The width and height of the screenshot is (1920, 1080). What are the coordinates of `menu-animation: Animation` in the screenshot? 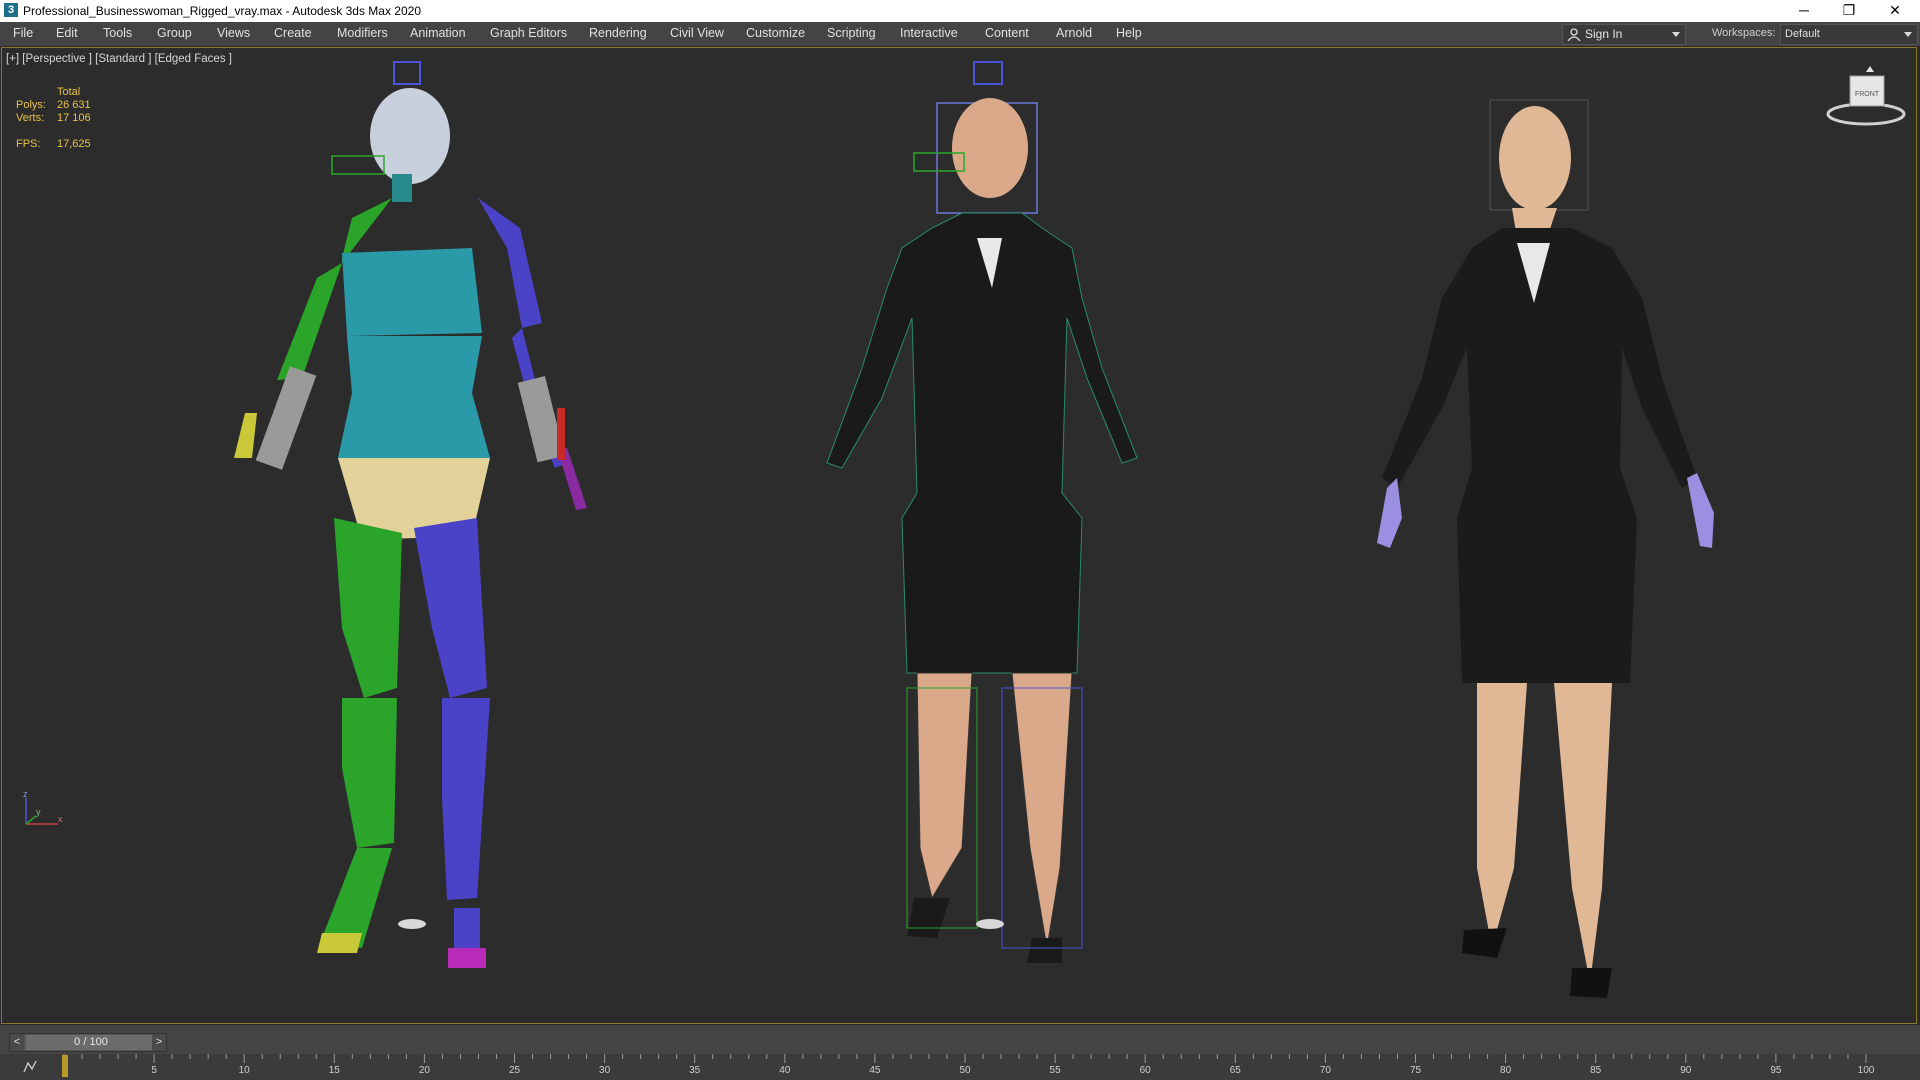 It's located at (438, 33).